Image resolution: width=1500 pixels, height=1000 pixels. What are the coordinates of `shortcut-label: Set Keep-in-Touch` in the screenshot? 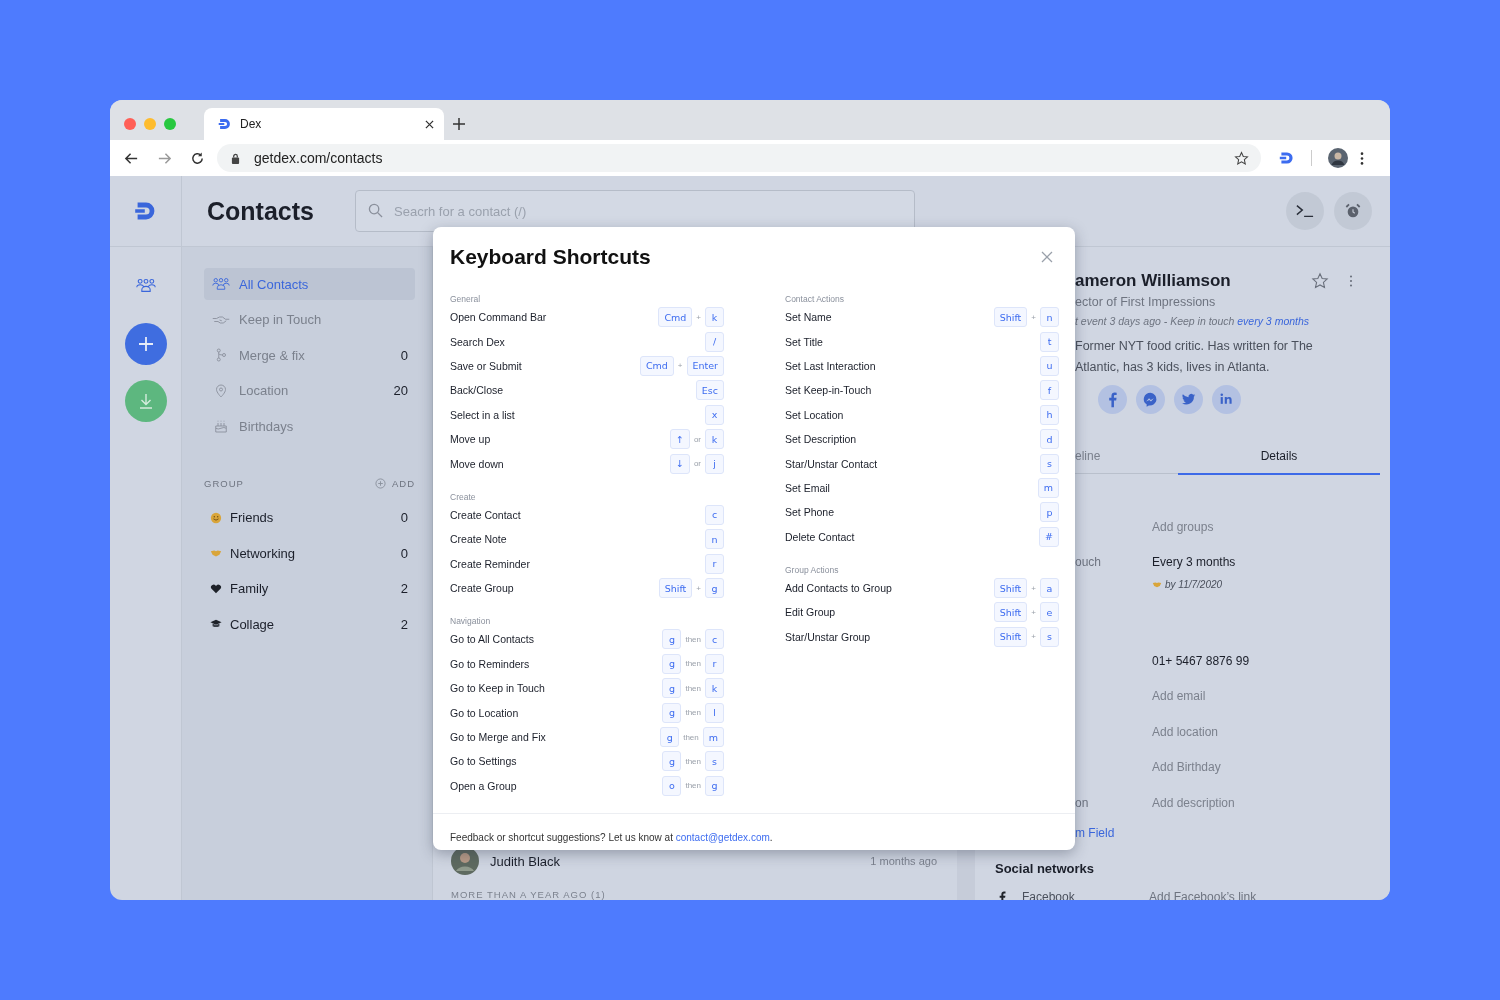 It's located at (829, 390).